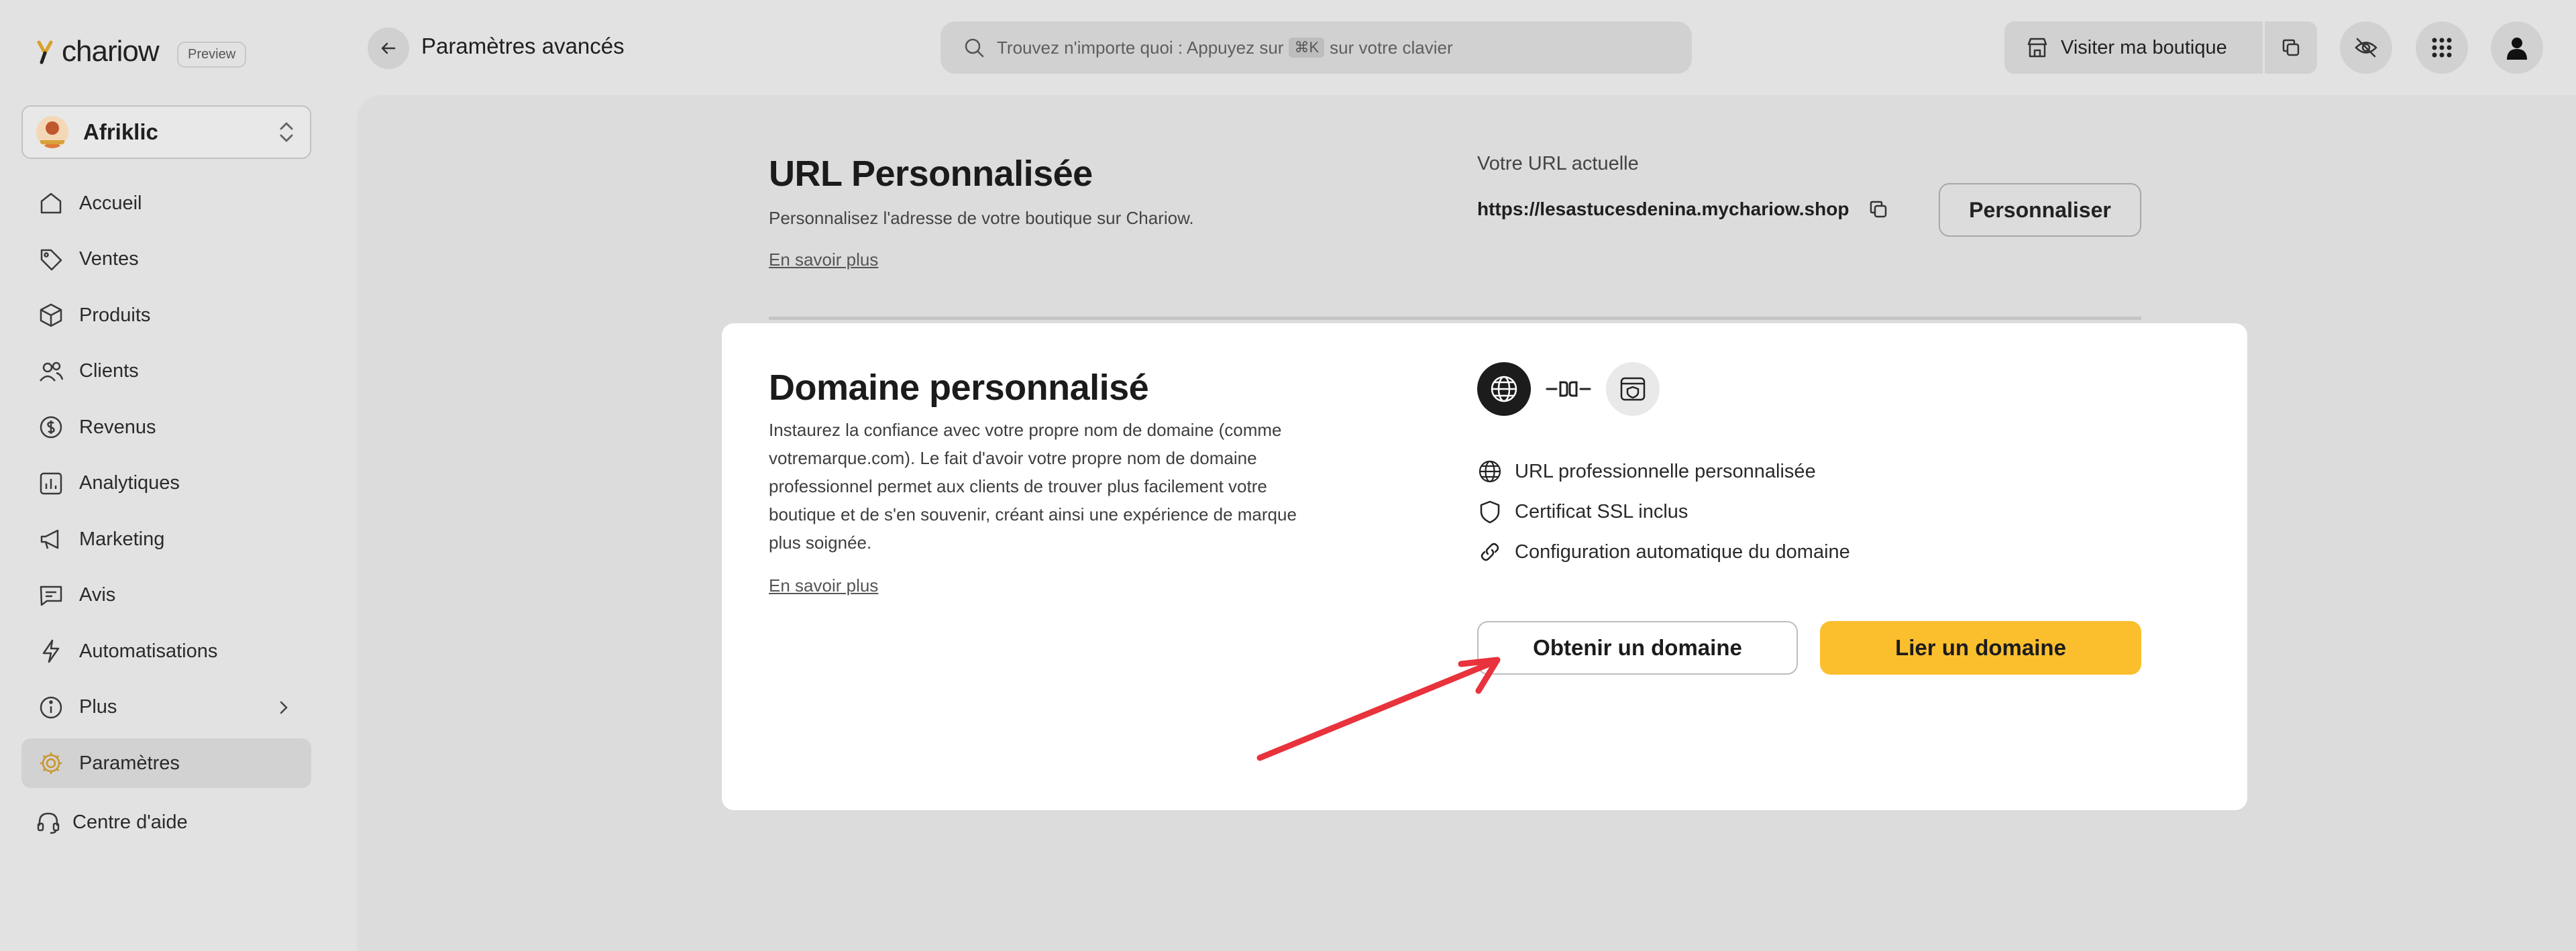 This screenshot has height=951, width=2576. I want to click on feature-label: Certificat SSL inclus, so click(1601, 511).